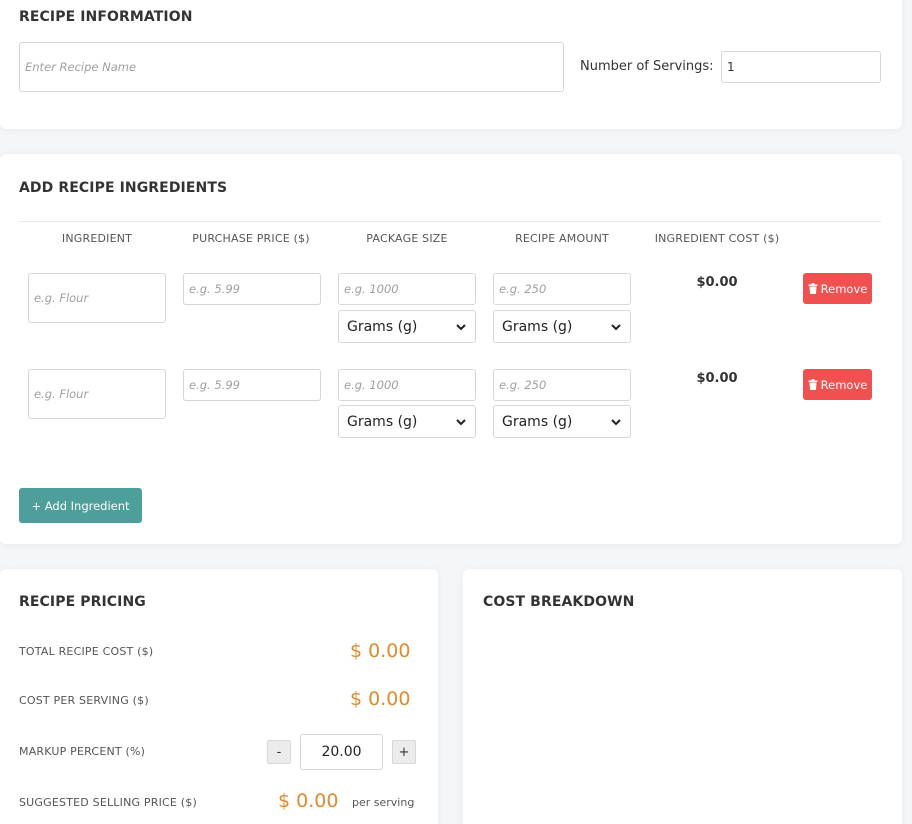 The width and height of the screenshot is (912, 824). Describe the element at coordinates (407, 238) in the screenshot. I see `col-head-package-size: PACKAGE SIZE` at that location.